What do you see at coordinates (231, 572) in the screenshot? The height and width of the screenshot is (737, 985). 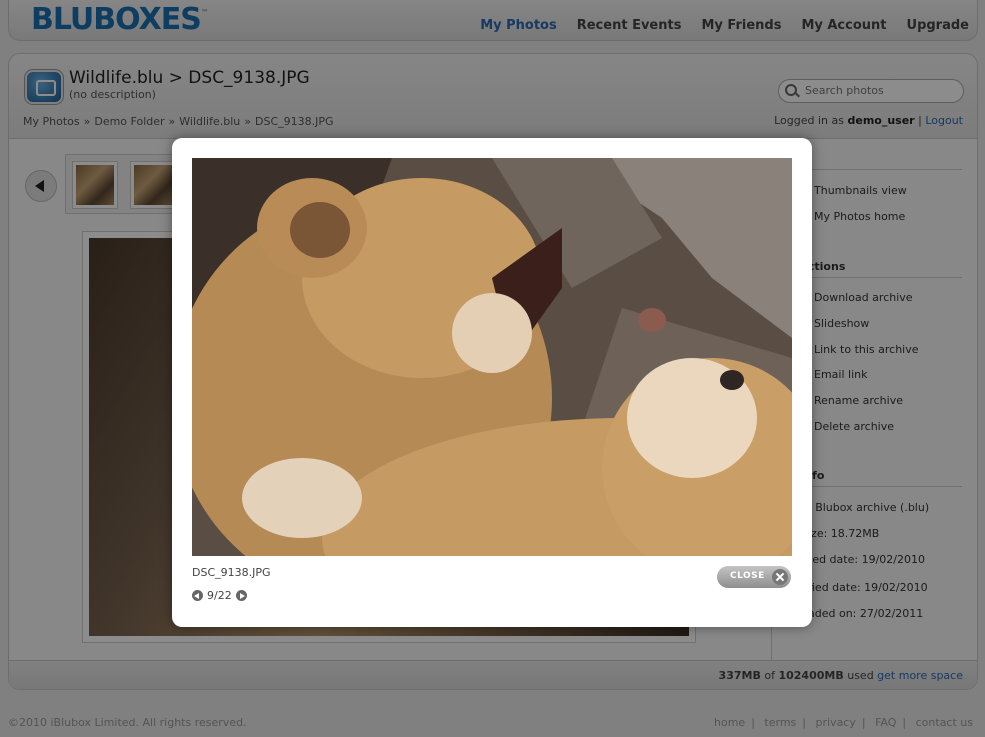 I see `lightbox-caption: DSC_9138.JPG` at bounding box center [231, 572].